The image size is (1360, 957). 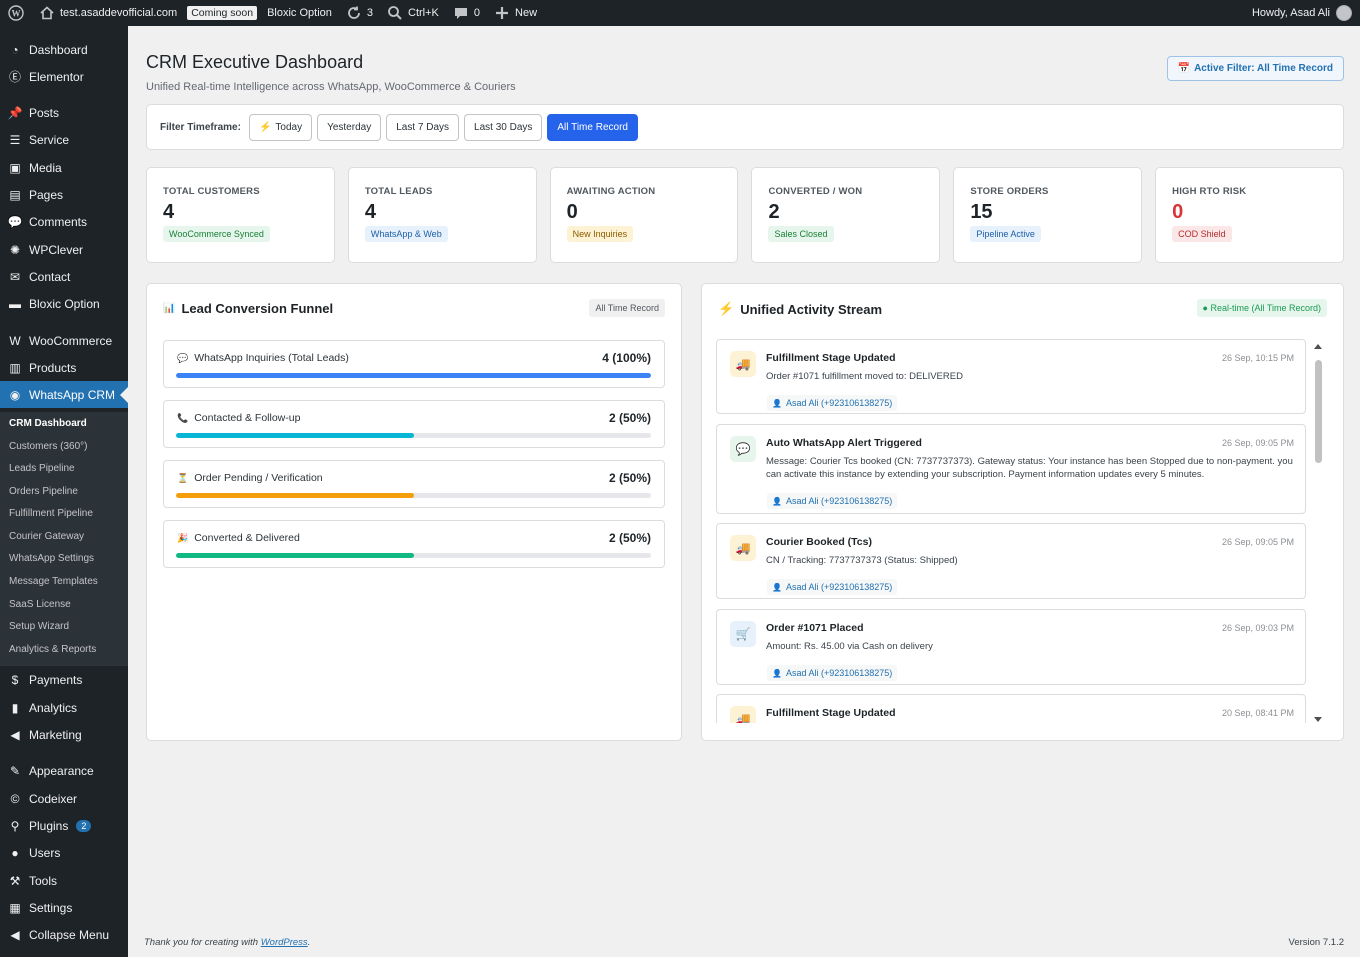 What do you see at coordinates (280, 127) in the screenshot?
I see `filter-today-button: ⚡ Today` at bounding box center [280, 127].